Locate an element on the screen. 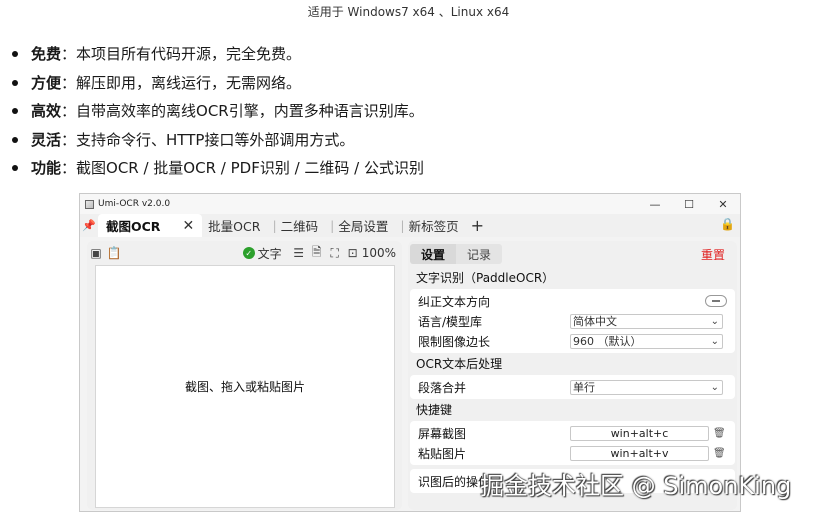 The image size is (817, 515). screenshot-hotkey-label: 屏幕截图 is located at coordinates (442, 433).